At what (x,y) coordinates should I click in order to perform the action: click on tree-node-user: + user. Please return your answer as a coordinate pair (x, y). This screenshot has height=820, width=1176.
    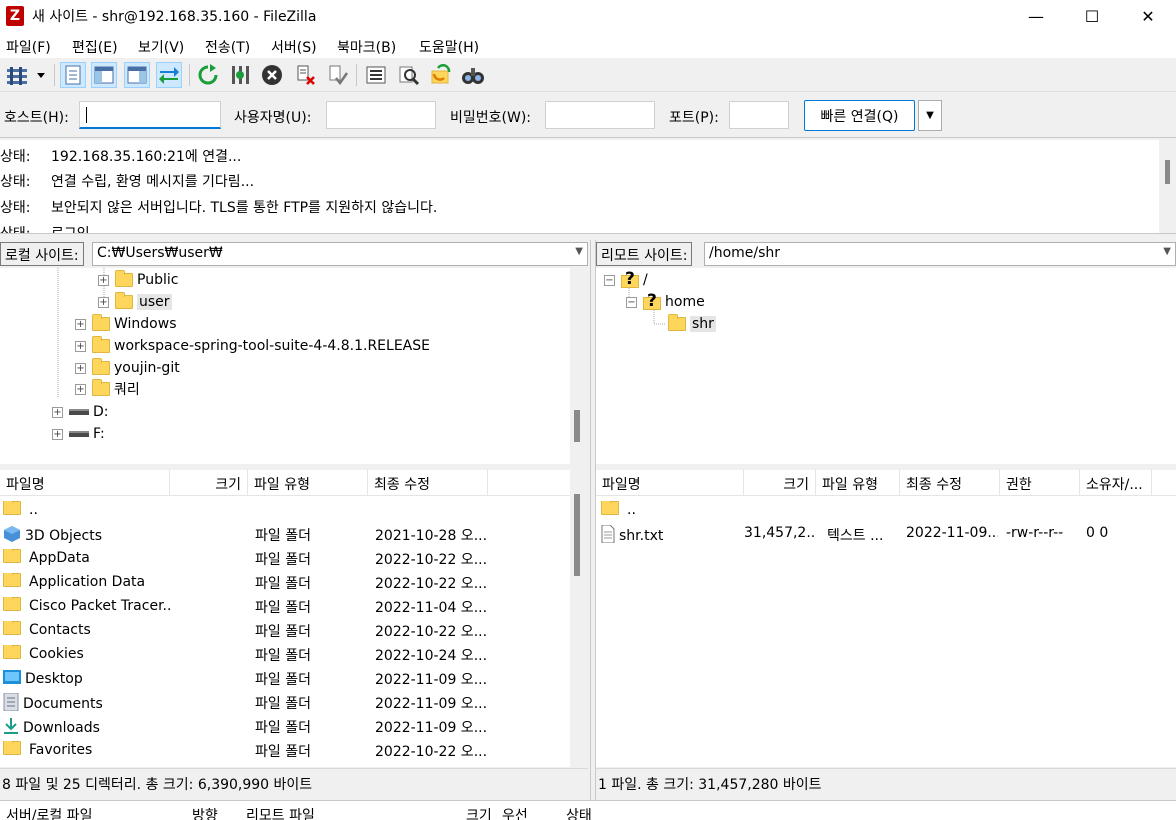
    Looking at the image, I should click on (135, 302).